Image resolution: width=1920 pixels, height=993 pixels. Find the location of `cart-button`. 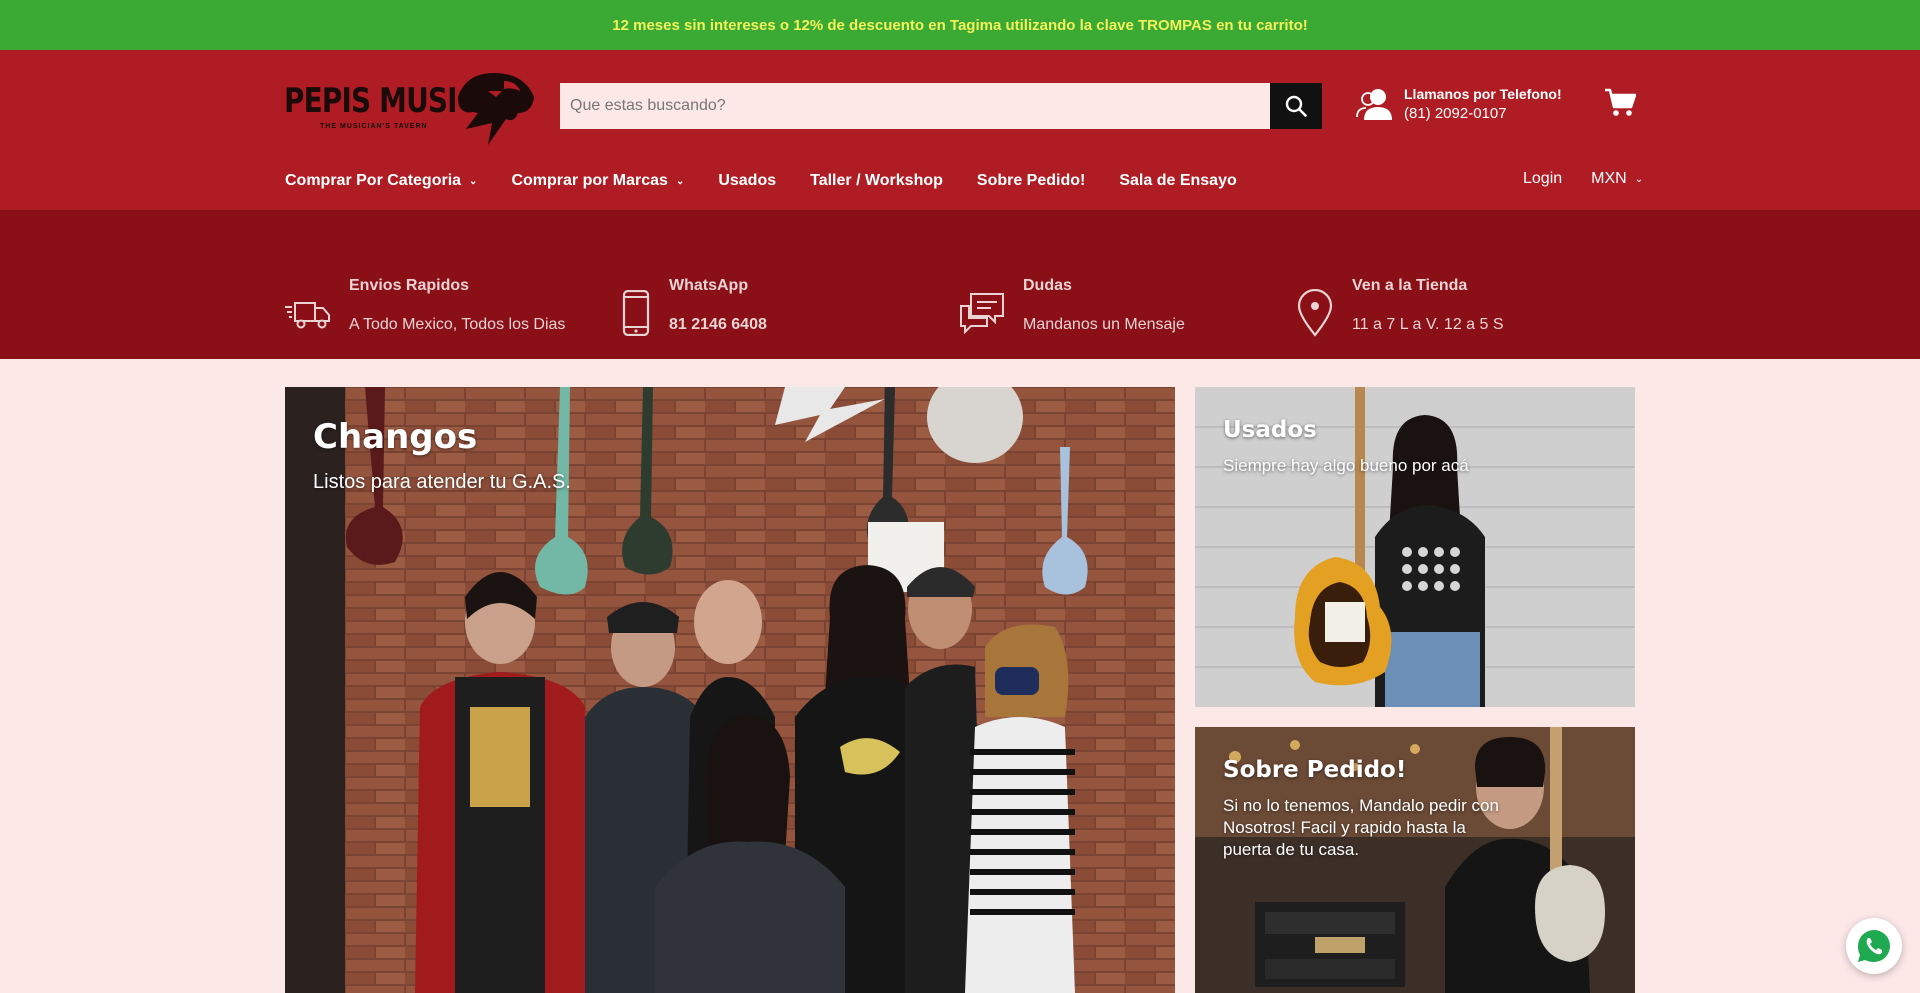

cart-button is located at coordinates (1620, 104).